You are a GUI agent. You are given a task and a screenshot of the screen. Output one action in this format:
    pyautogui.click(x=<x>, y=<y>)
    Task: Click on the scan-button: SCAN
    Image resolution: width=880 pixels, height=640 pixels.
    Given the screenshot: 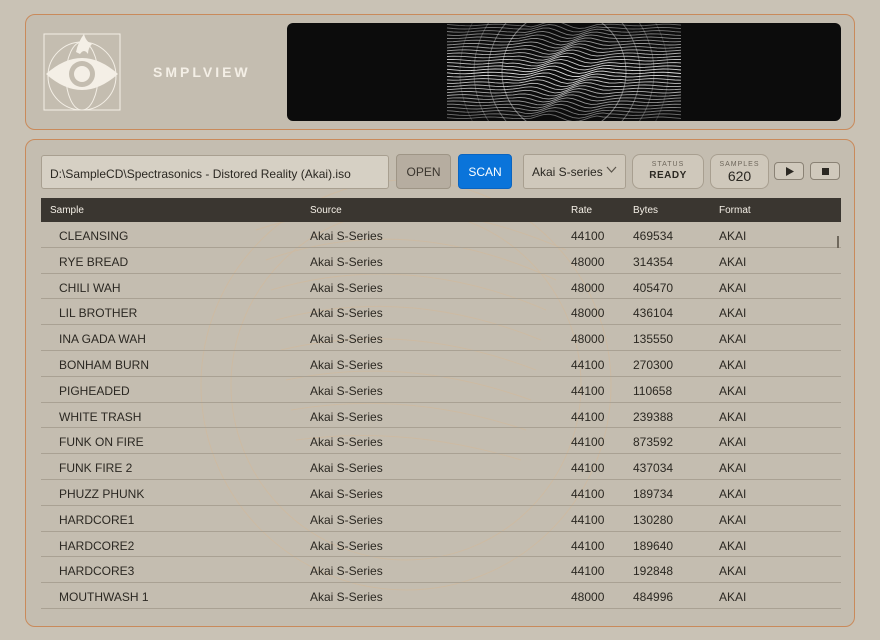 What is the action you would take?
    pyautogui.click(x=485, y=171)
    